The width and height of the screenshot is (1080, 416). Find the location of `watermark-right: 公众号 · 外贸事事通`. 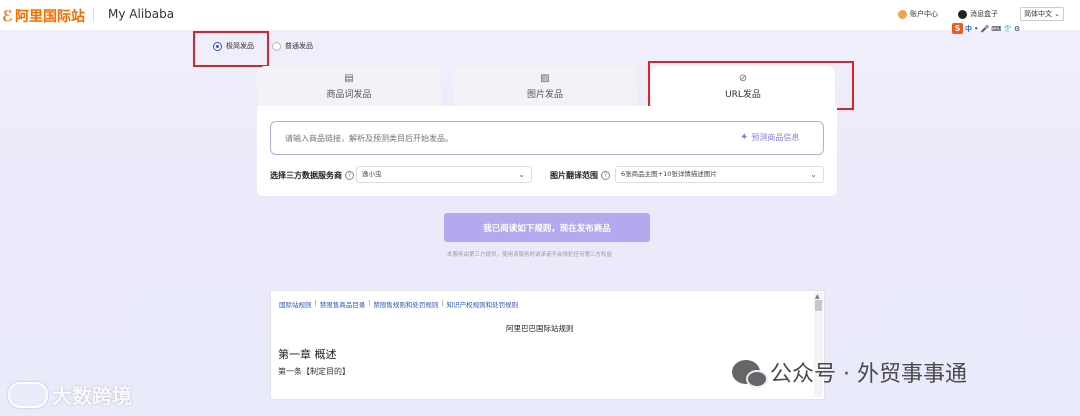

watermark-right: 公众号 · 外贸事事通 is located at coordinates (849, 372).